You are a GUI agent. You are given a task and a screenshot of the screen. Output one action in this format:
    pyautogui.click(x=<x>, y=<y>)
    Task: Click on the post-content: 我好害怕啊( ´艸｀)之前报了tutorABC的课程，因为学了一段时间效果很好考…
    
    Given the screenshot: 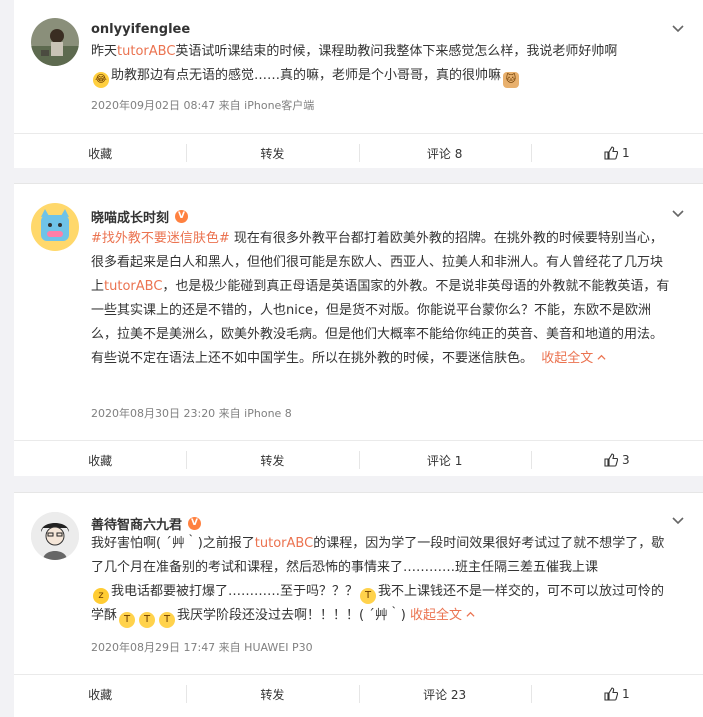 What is the action you would take?
    pyautogui.click(x=381, y=580)
    